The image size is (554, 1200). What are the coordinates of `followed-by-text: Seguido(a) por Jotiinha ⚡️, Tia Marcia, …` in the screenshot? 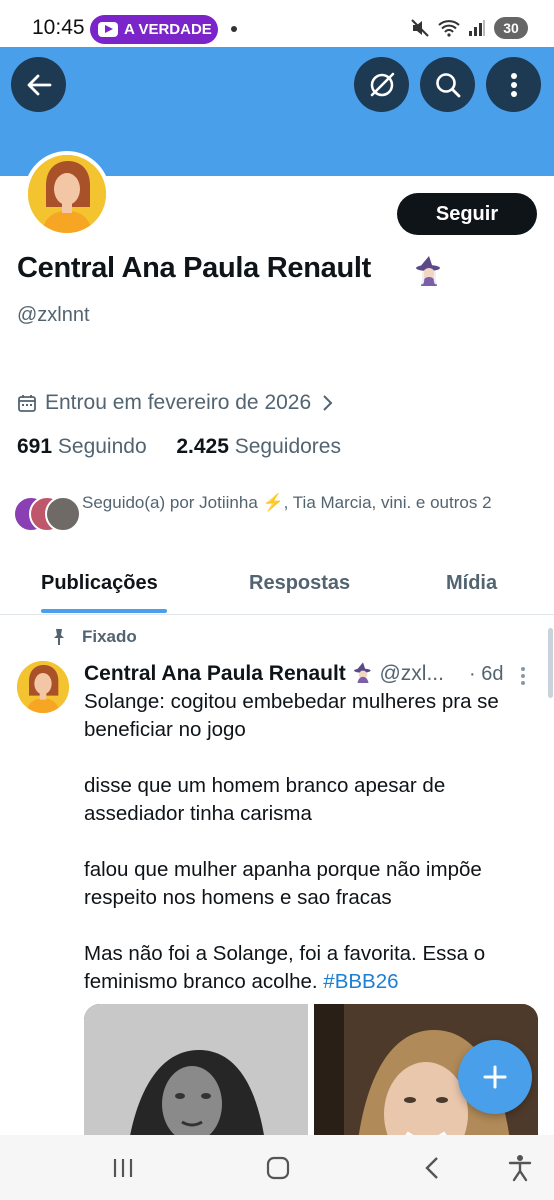 It's located at (307, 502).